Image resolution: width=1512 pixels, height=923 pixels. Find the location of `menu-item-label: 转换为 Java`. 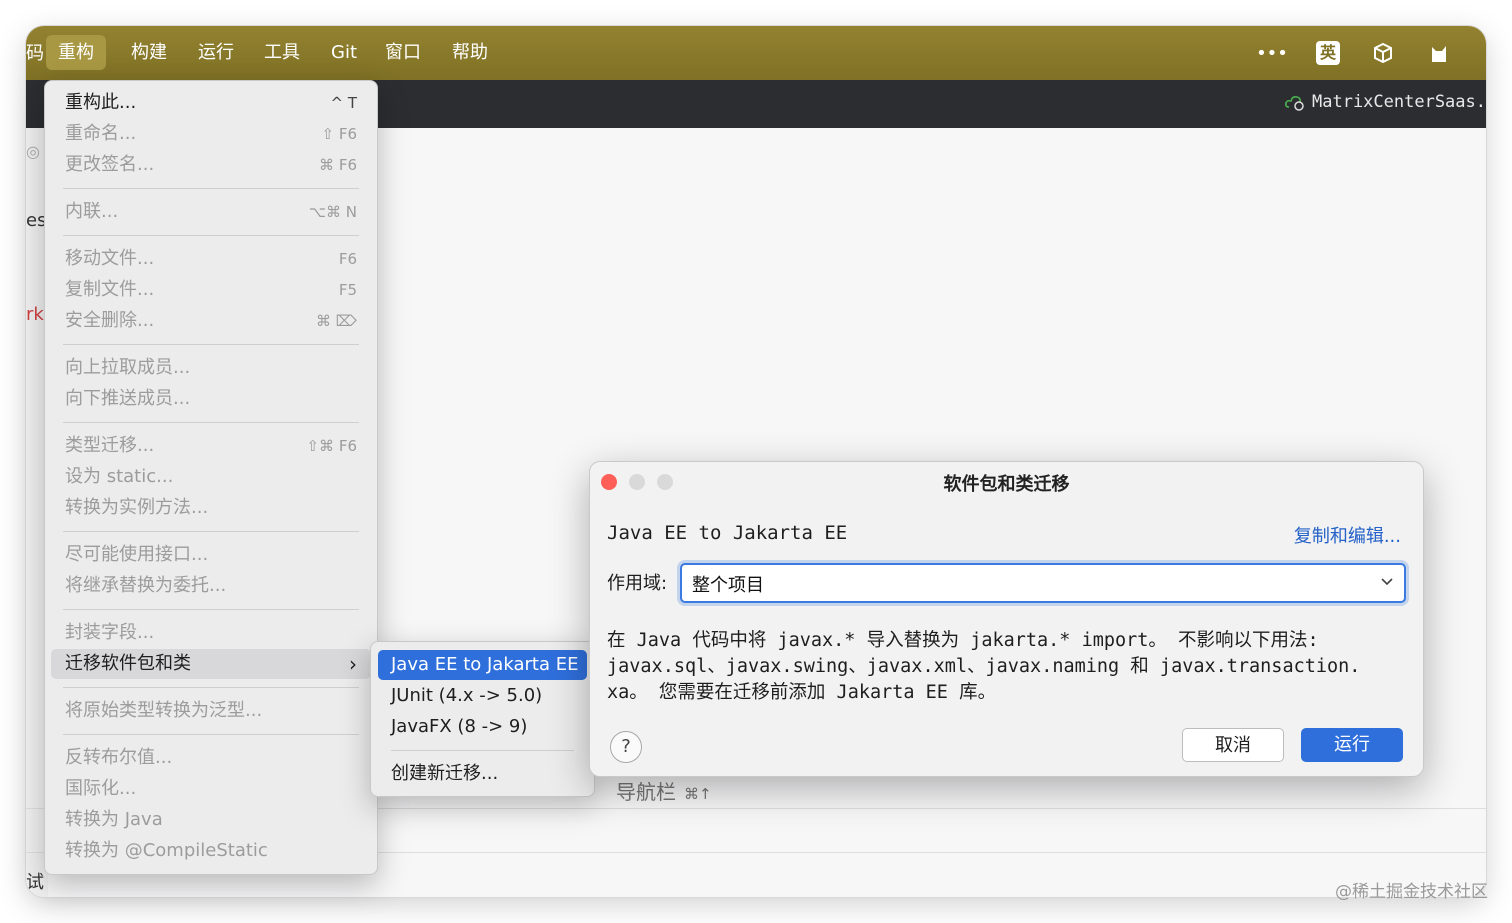

menu-item-label: 转换为 Java is located at coordinates (114, 819).